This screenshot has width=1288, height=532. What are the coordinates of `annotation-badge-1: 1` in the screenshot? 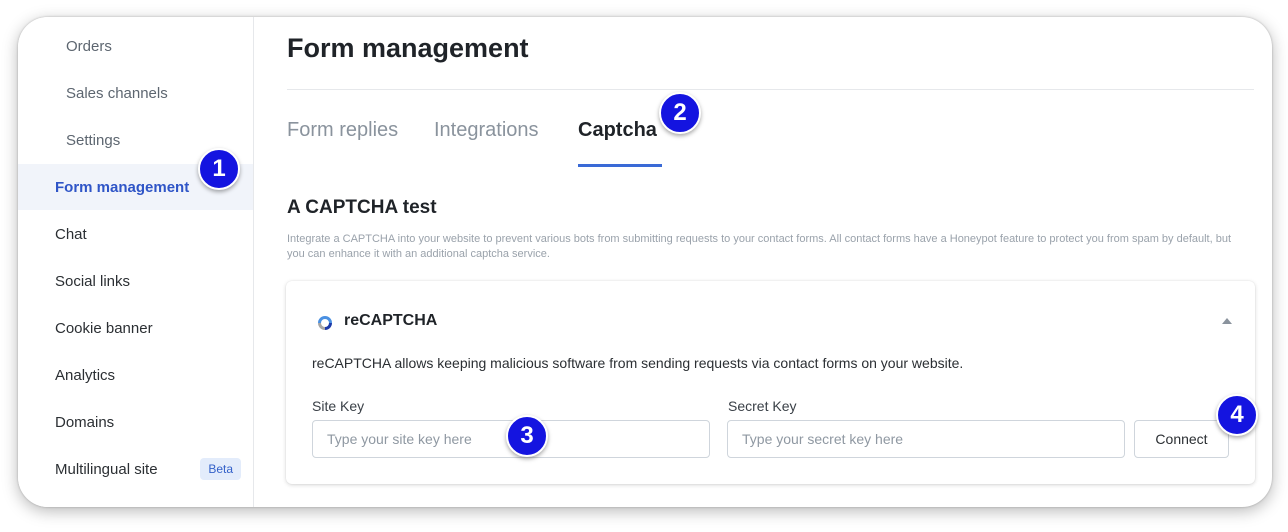 It's located at (219, 169).